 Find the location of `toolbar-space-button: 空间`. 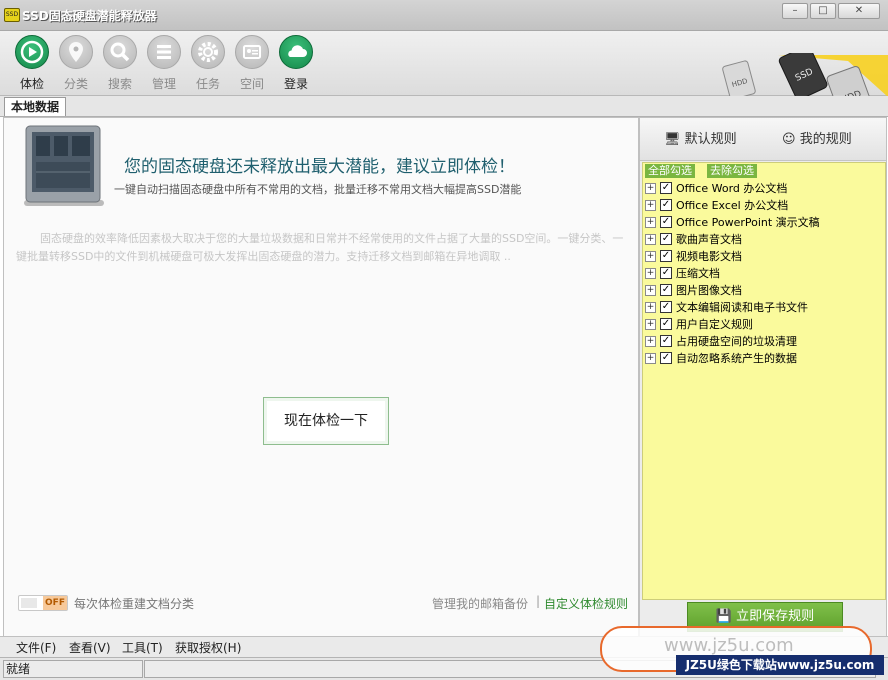

toolbar-space-button: 空间 is located at coordinates (252, 63).